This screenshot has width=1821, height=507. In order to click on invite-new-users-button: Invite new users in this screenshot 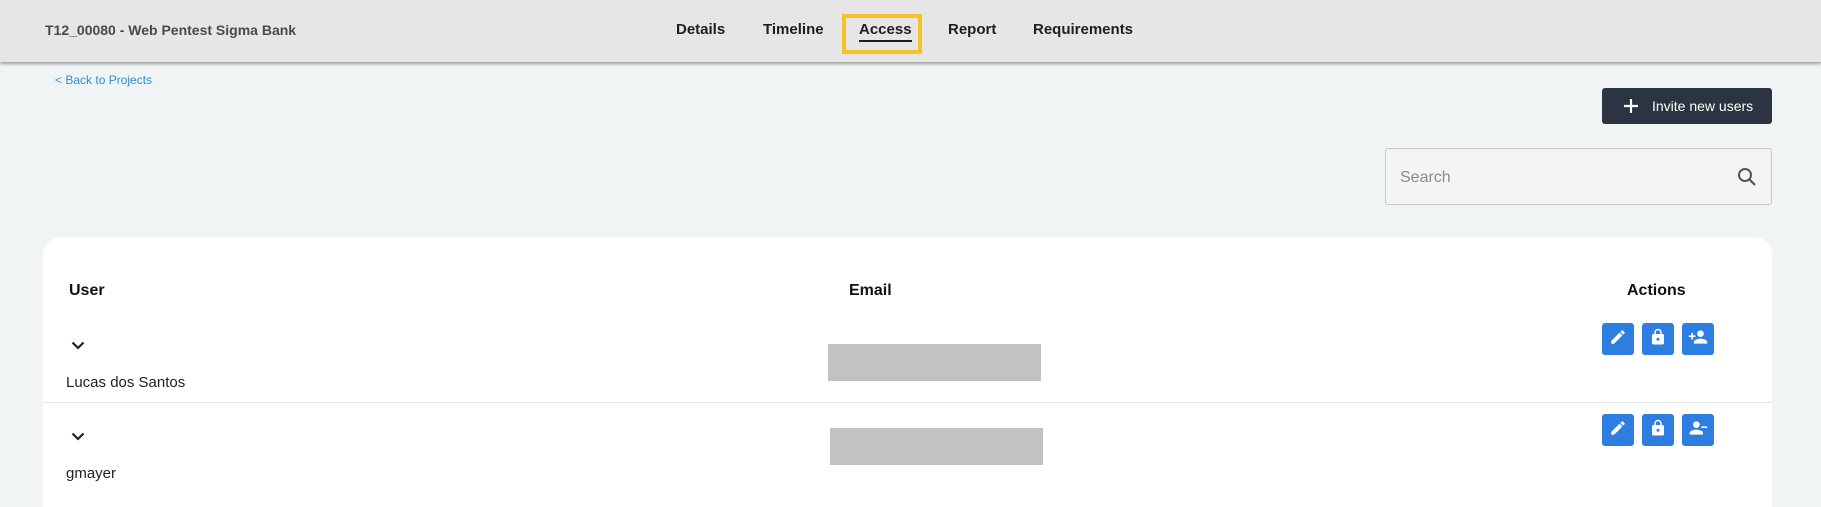, I will do `click(1687, 106)`.